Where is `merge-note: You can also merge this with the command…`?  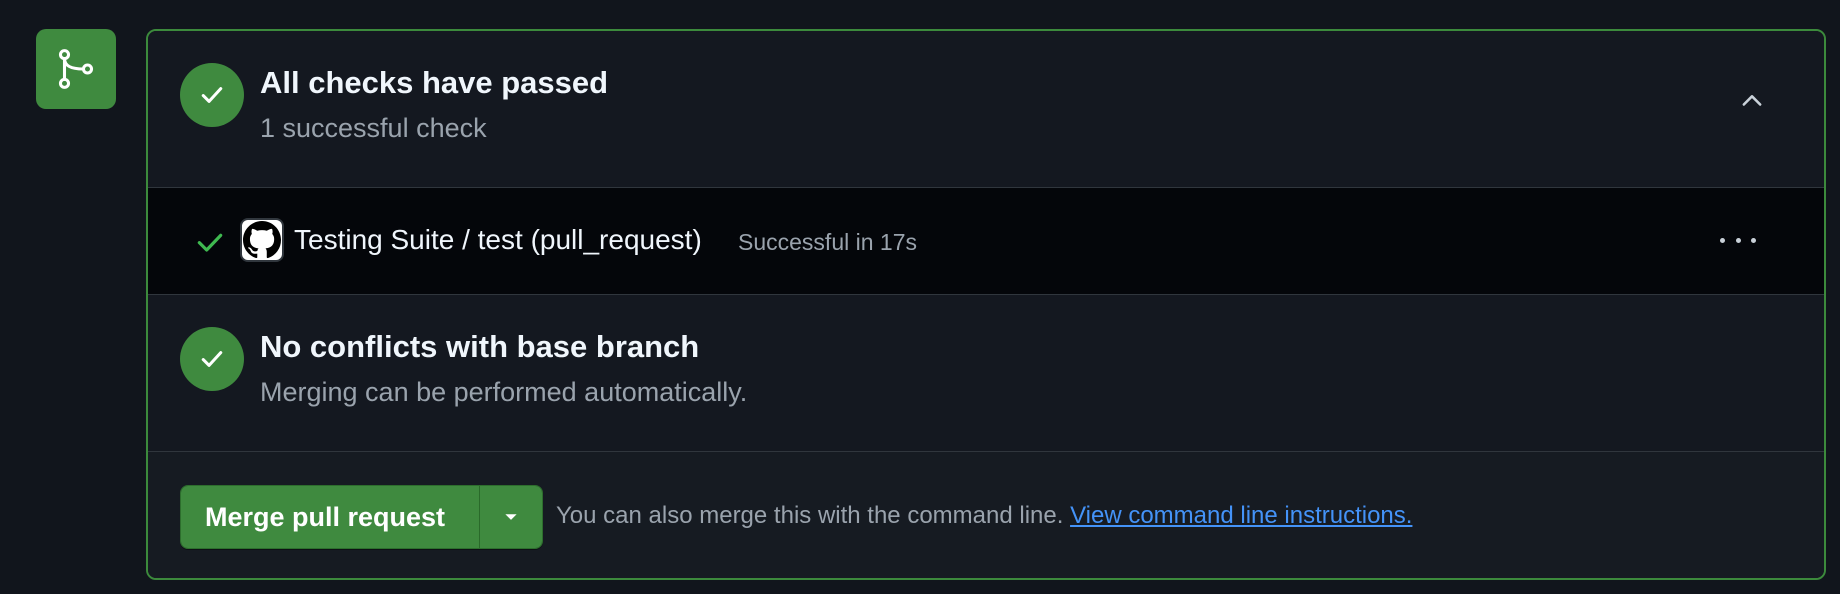
merge-note: You can also merge this with the command… is located at coordinates (984, 516).